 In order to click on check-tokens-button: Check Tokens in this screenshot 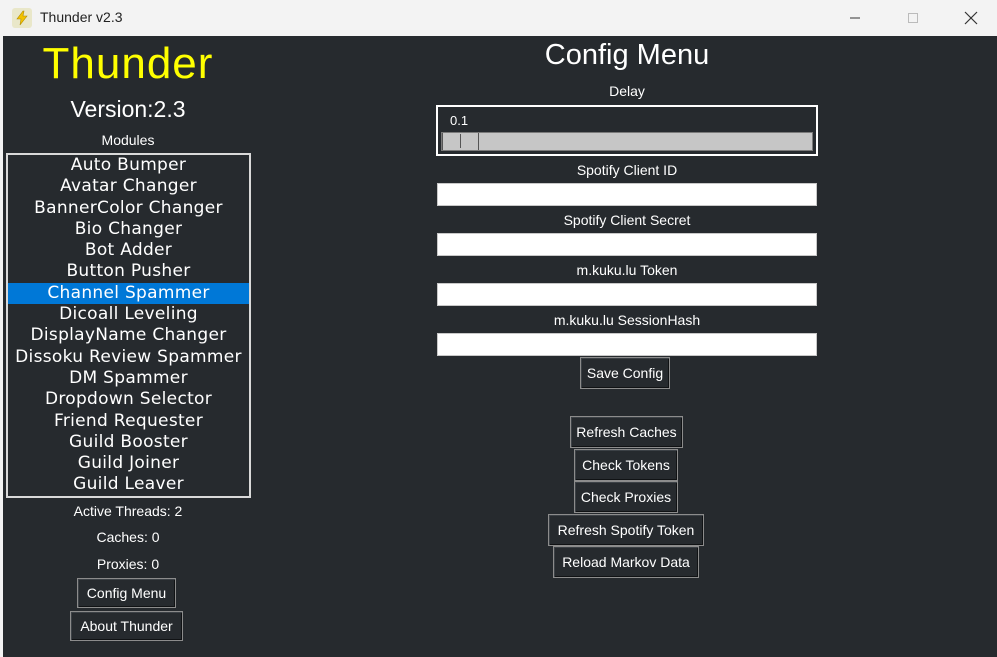, I will do `click(626, 465)`.